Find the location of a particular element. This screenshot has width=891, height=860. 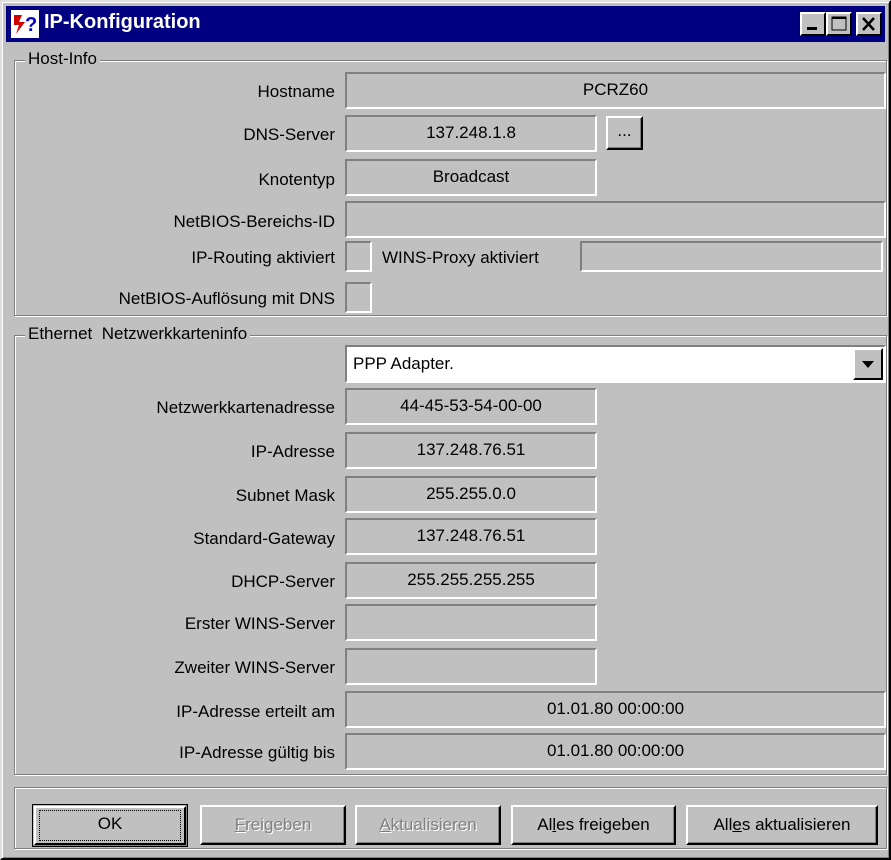

node-type-label: Knotentyp is located at coordinates (296, 179).